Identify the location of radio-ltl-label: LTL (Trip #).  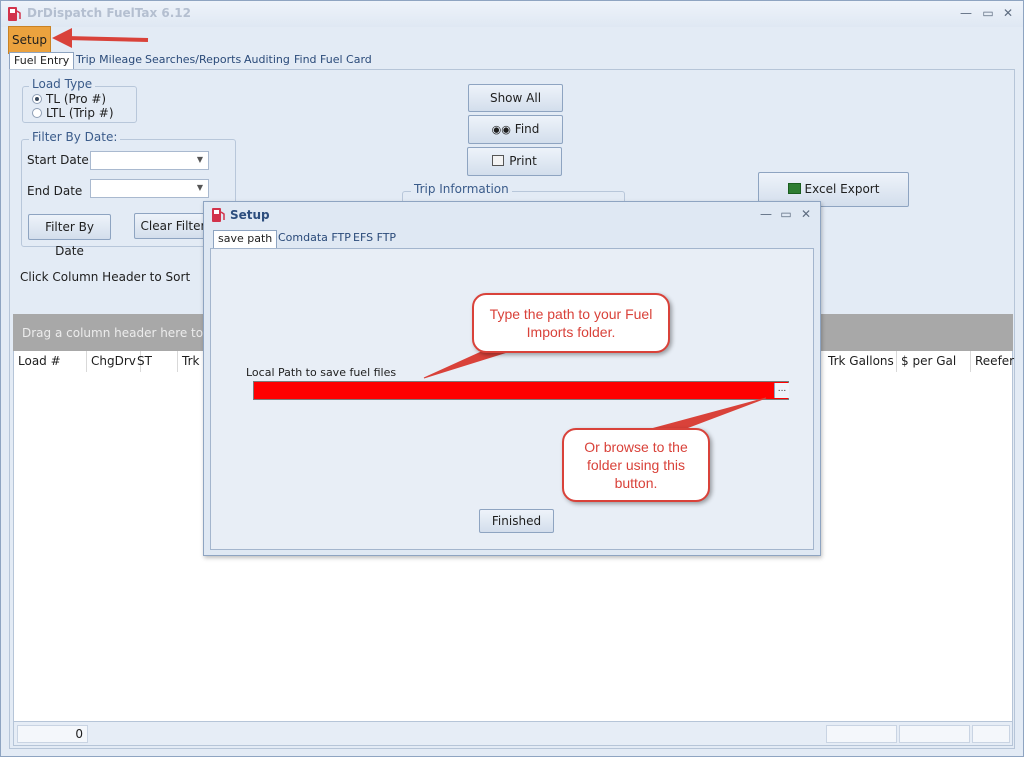
(80, 113).